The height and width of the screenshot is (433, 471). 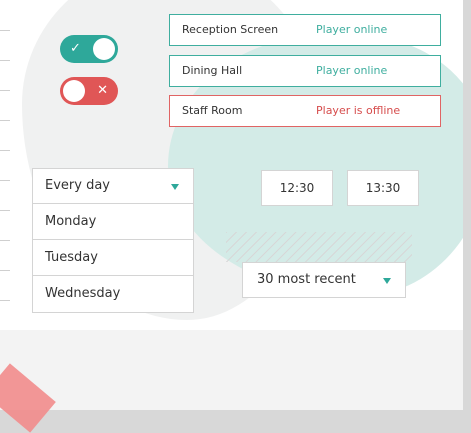 I want to click on player-name: Dining Hall, so click(x=212, y=70).